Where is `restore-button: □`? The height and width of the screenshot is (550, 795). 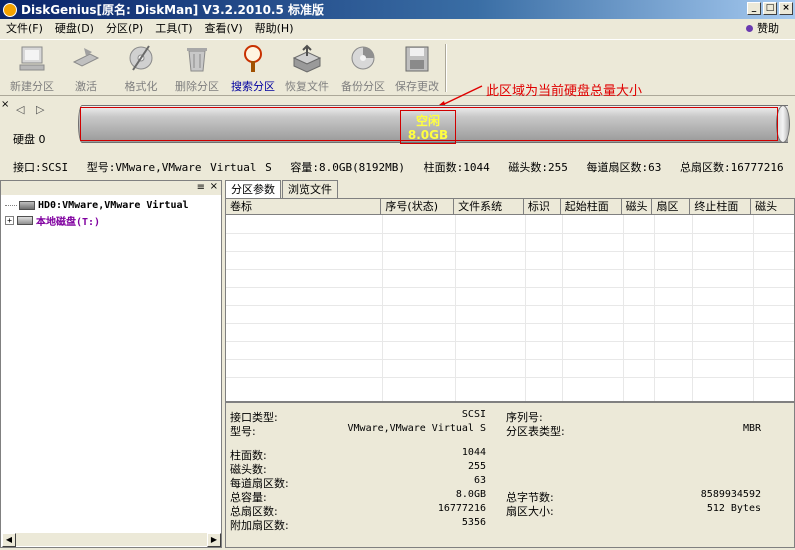 restore-button: □ is located at coordinates (770, 8).